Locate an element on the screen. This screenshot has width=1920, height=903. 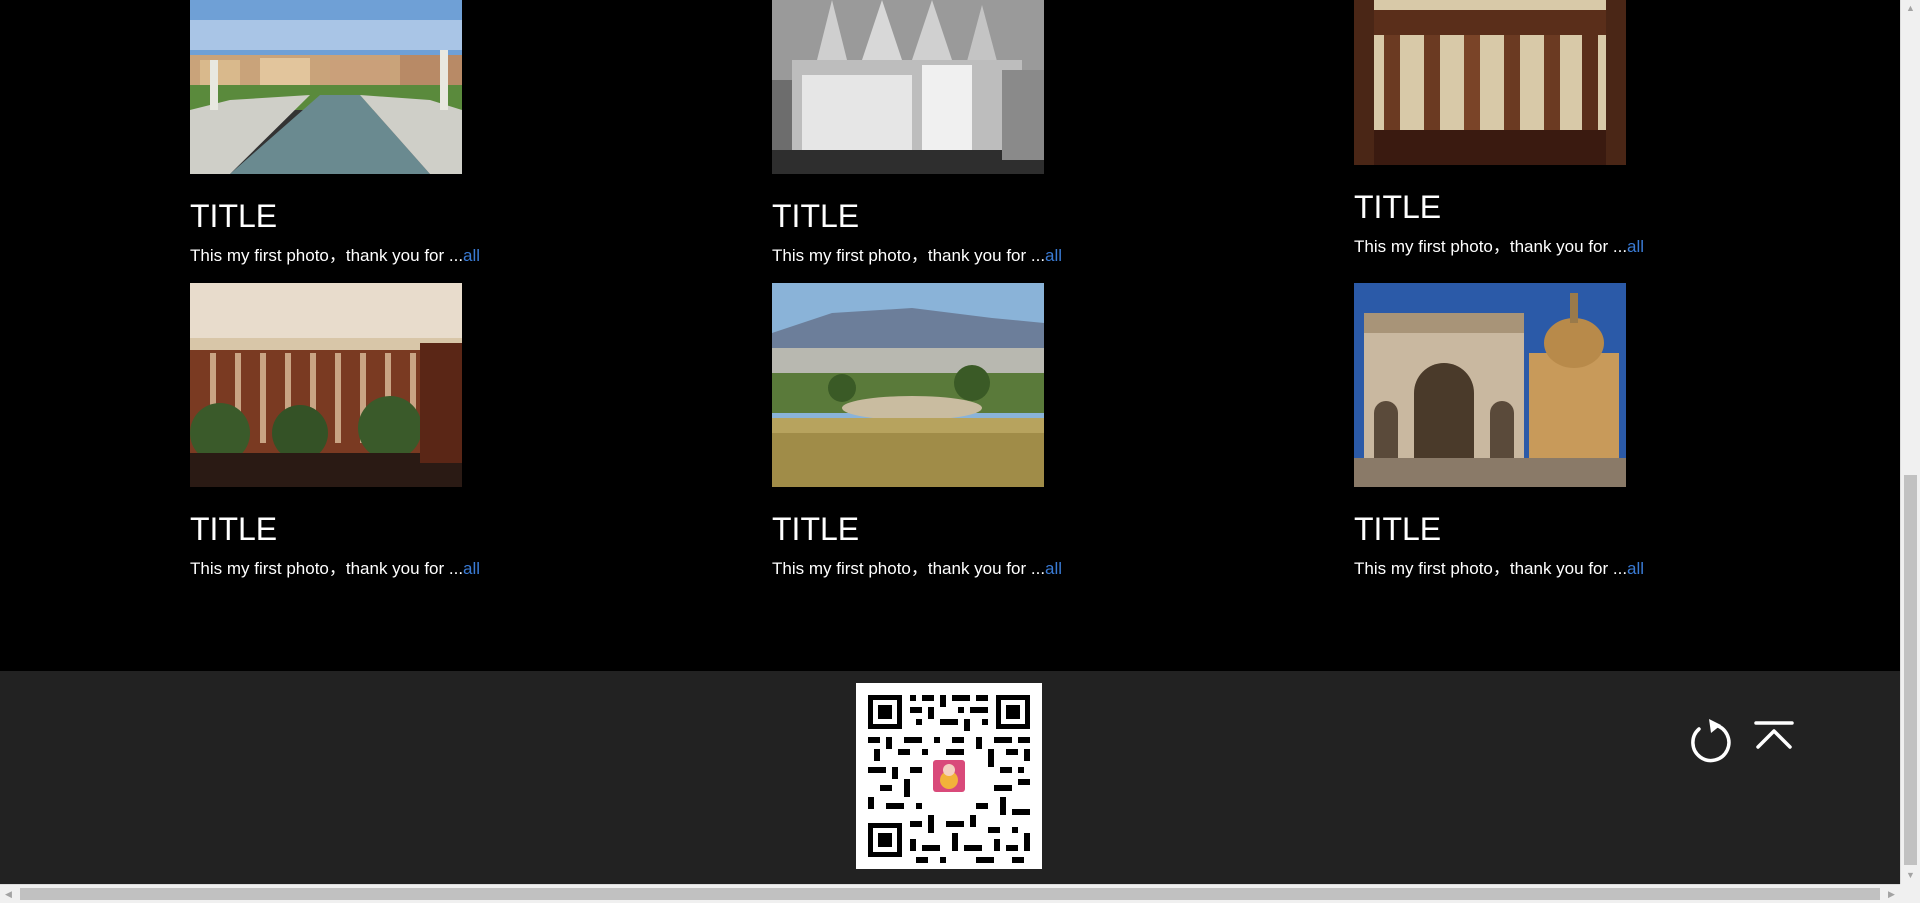
ancient-theater-landscape-photo is located at coordinates (908, 385).